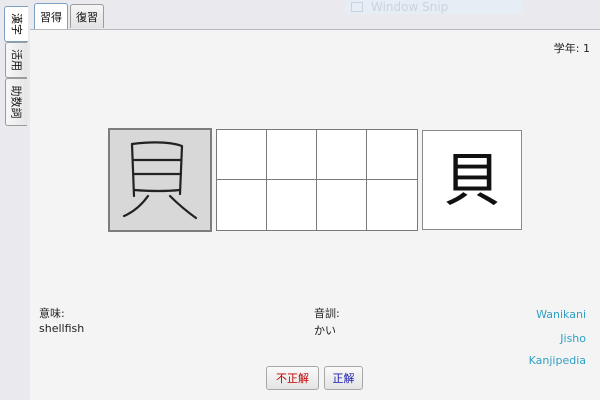 This screenshot has width=600, height=400. I want to click on reading-value: かい, so click(325, 330).